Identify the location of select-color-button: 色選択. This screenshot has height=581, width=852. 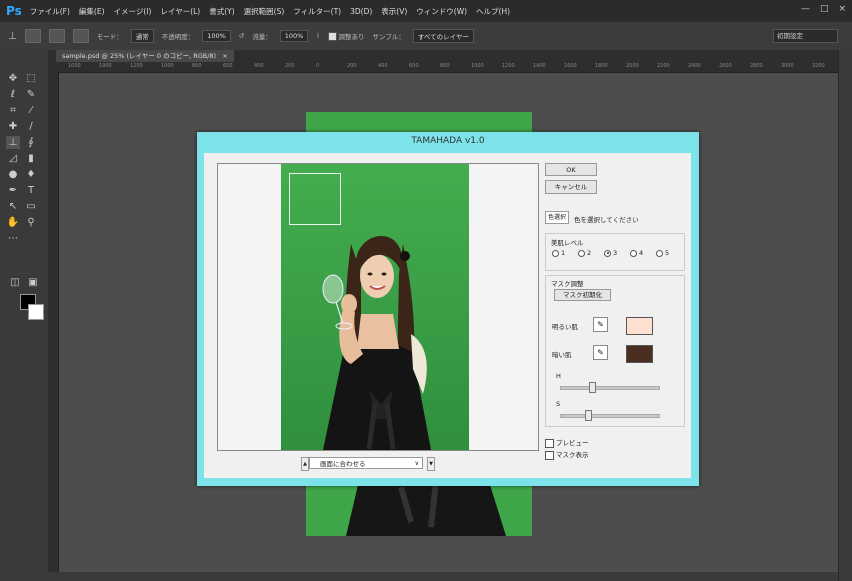
(557, 217).